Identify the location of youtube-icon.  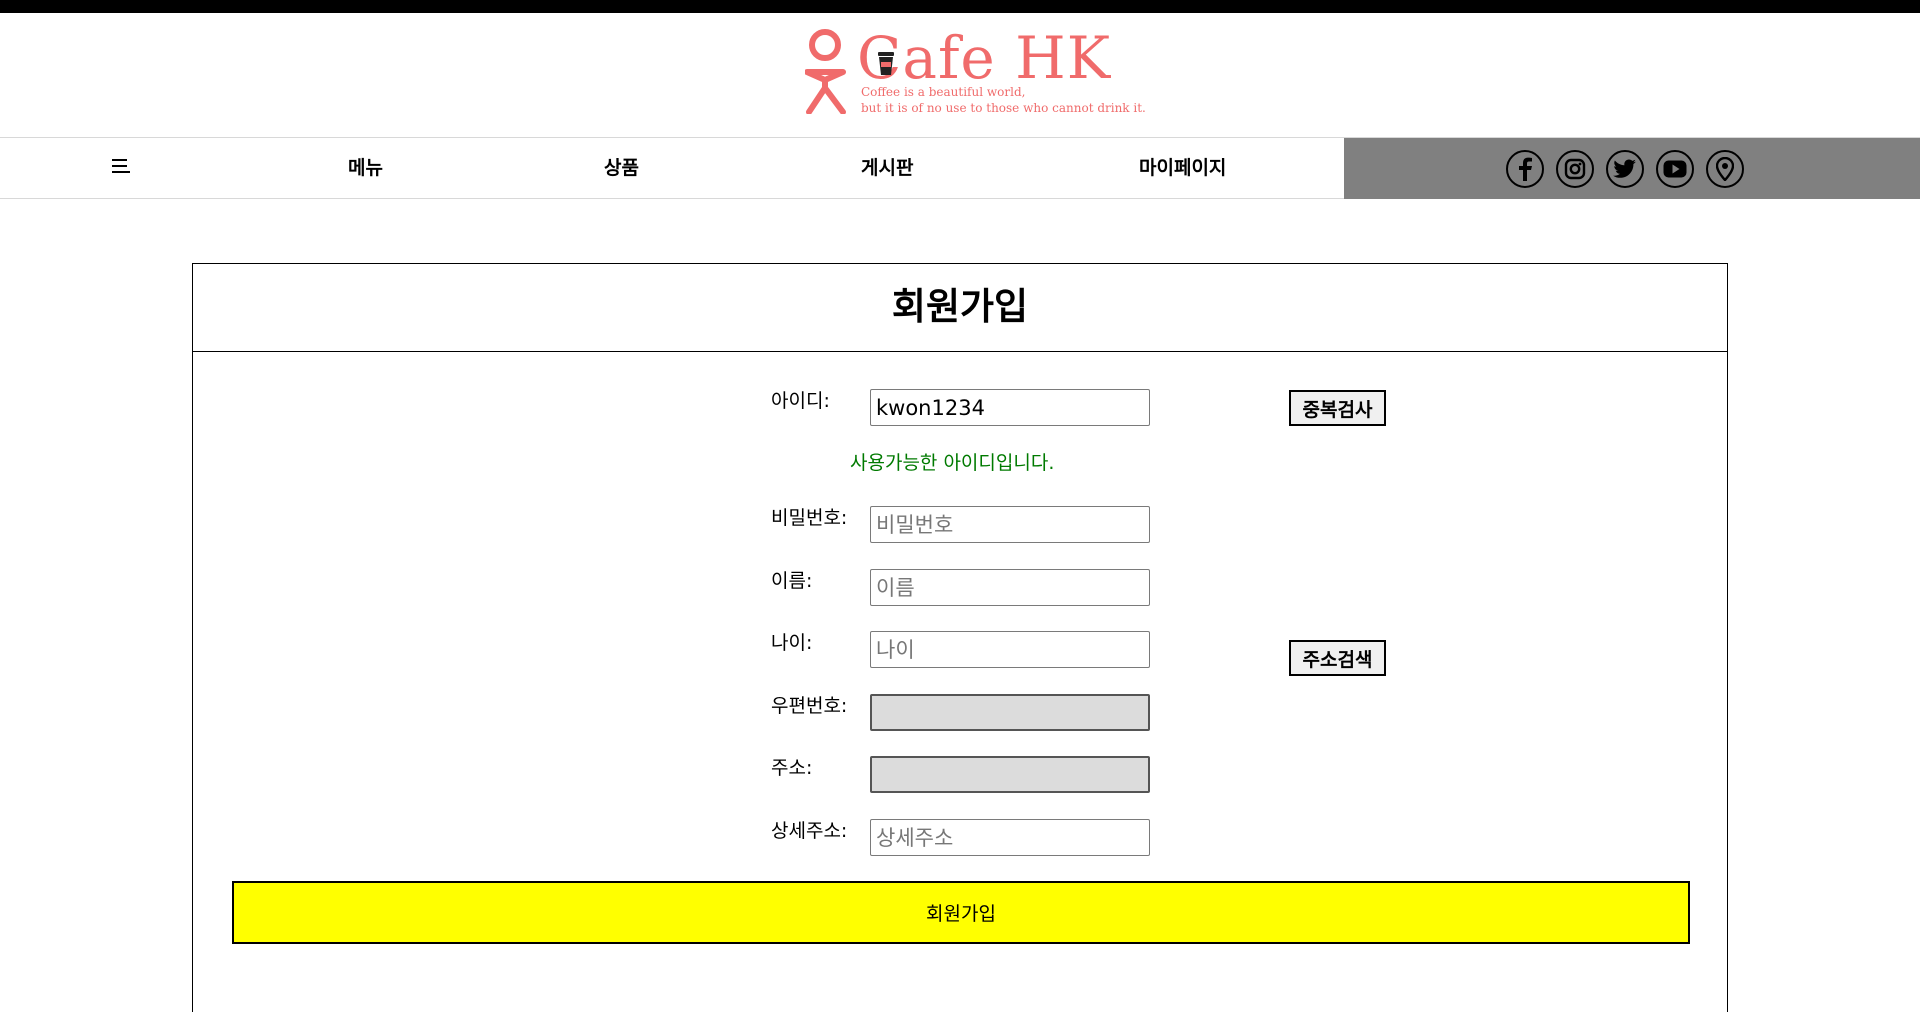
(1675, 169).